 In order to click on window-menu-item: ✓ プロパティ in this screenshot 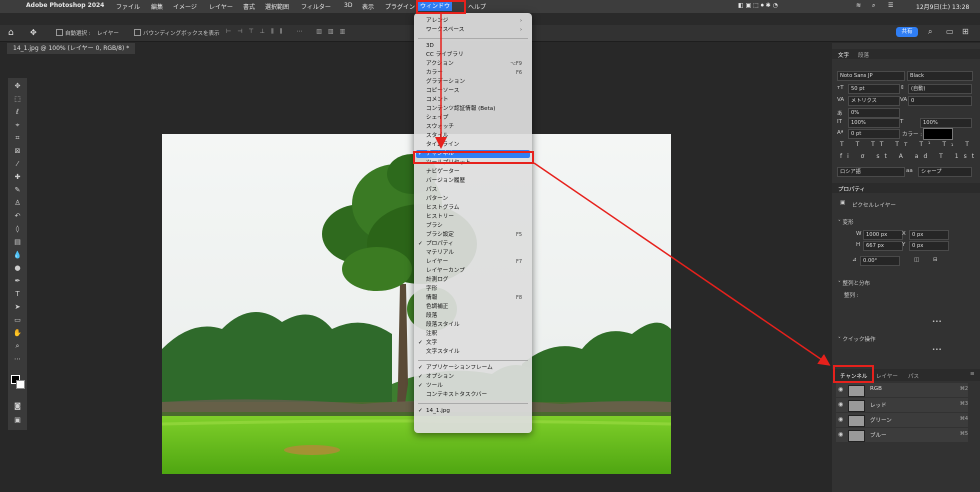, I will do `click(473, 244)`.